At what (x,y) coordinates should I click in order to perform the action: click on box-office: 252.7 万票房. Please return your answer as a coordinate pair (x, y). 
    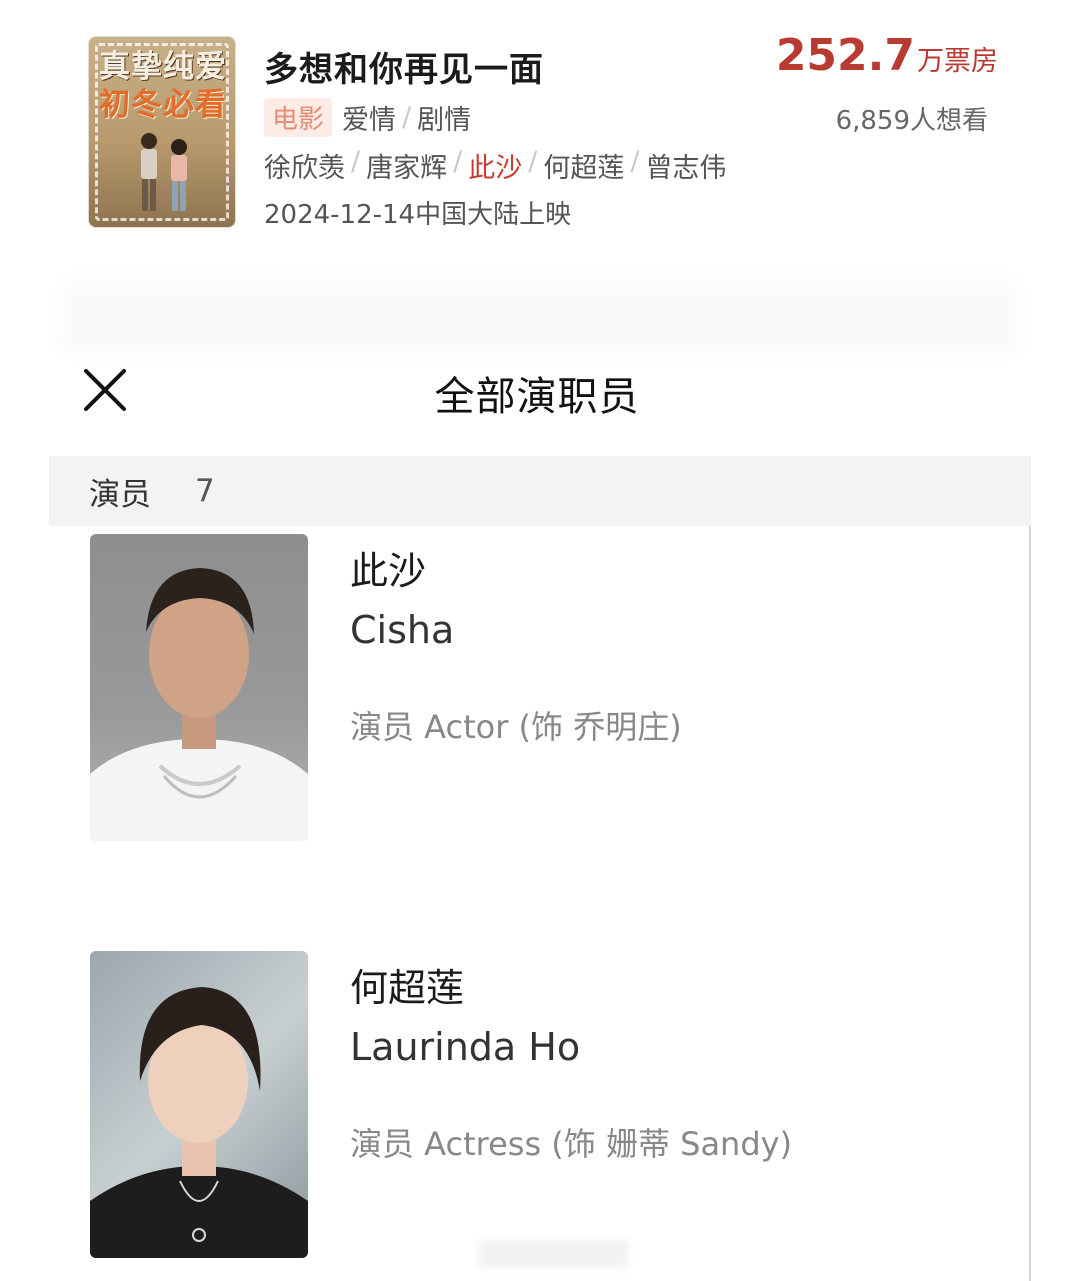
    Looking at the image, I should click on (887, 55).